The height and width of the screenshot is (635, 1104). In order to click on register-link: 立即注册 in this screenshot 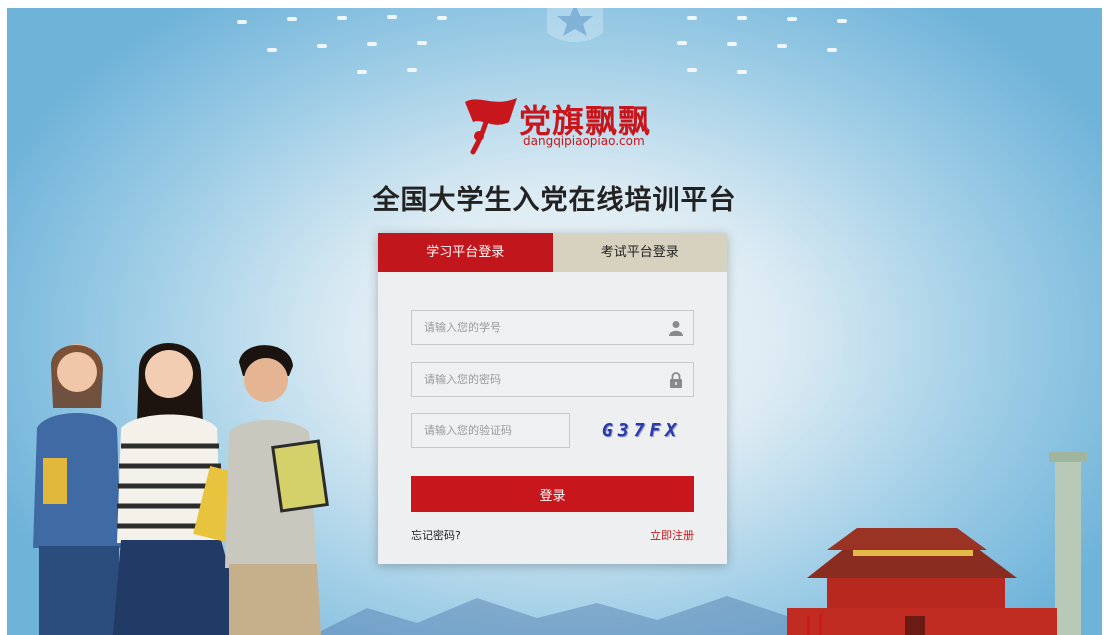, I will do `click(672, 535)`.